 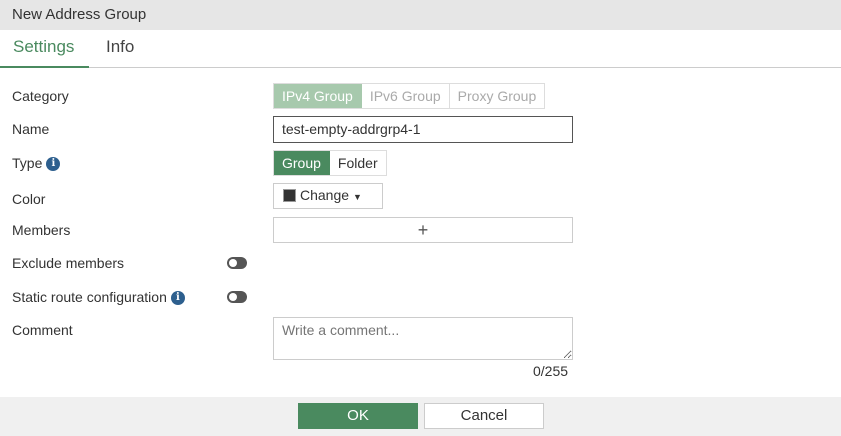 I want to click on category-ipv6-group: IPv6 Group, so click(x=406, y=96).